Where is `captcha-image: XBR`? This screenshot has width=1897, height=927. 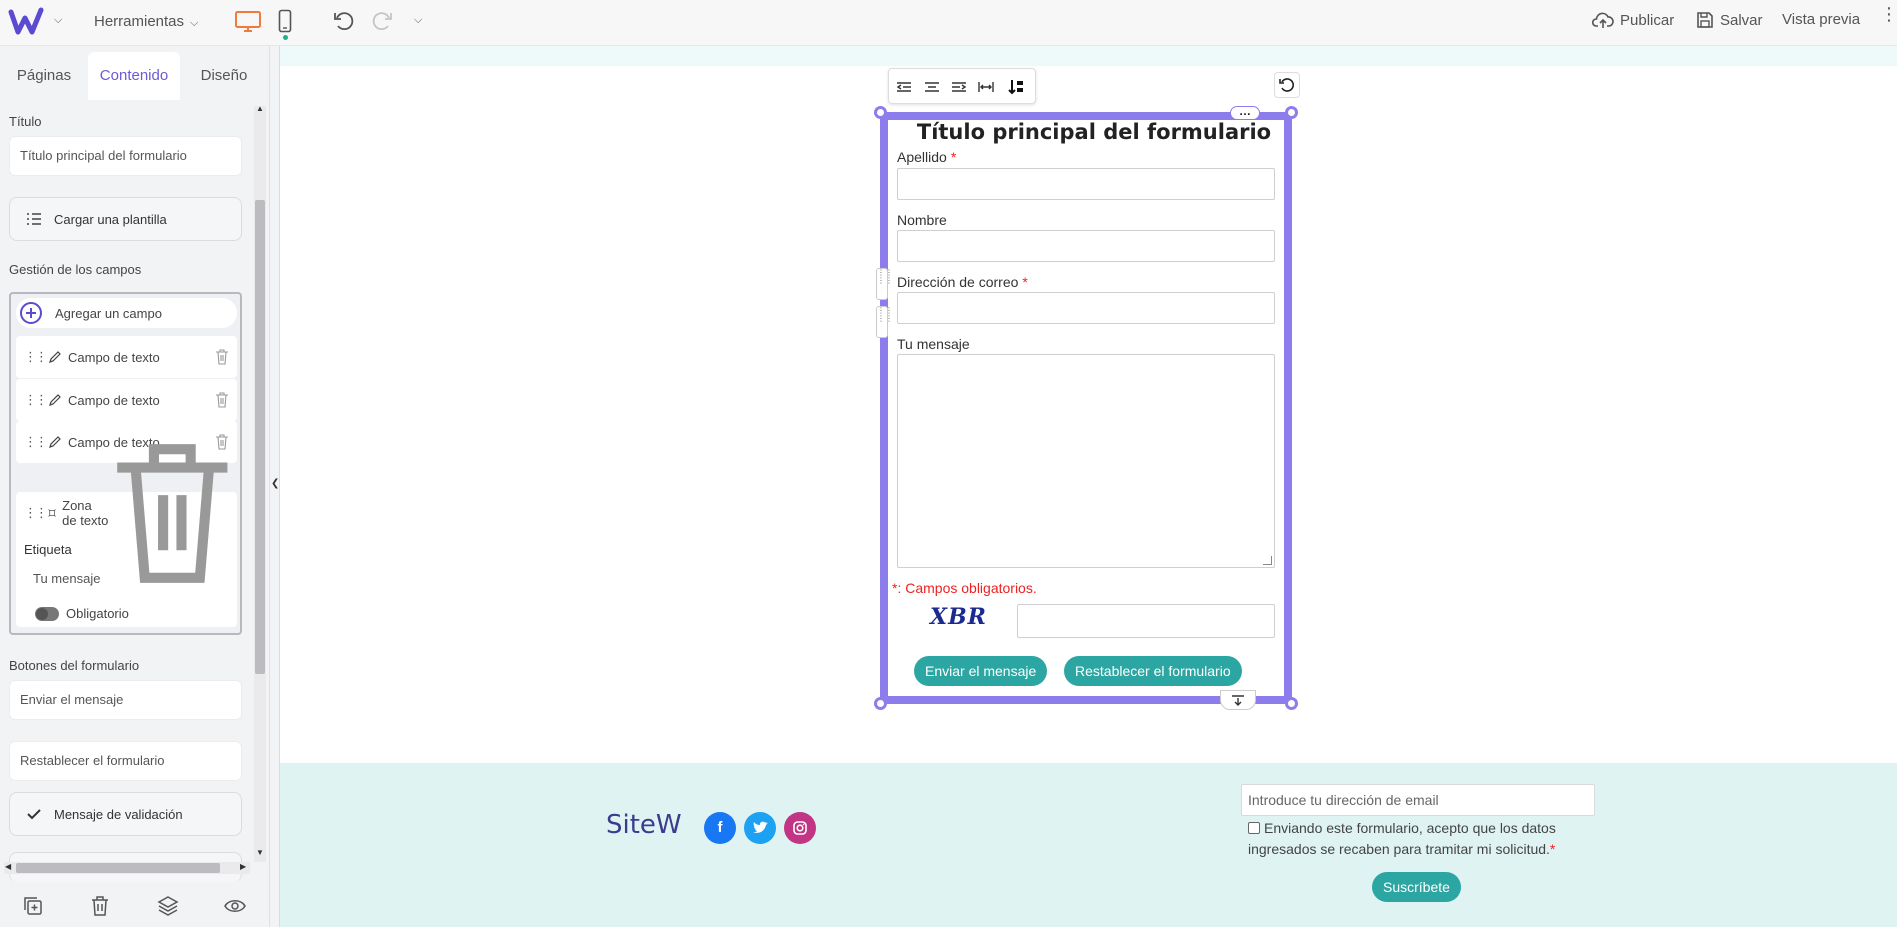 captcha-image: XBR is located at coordinates (958, 617).